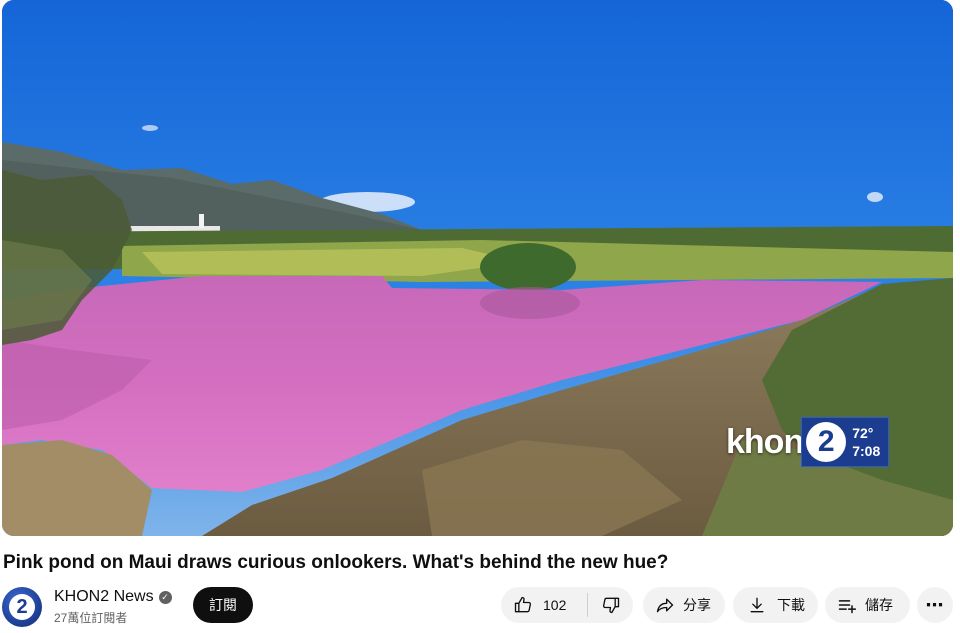  I want to click on share-label: 分享, so click(697, 605).